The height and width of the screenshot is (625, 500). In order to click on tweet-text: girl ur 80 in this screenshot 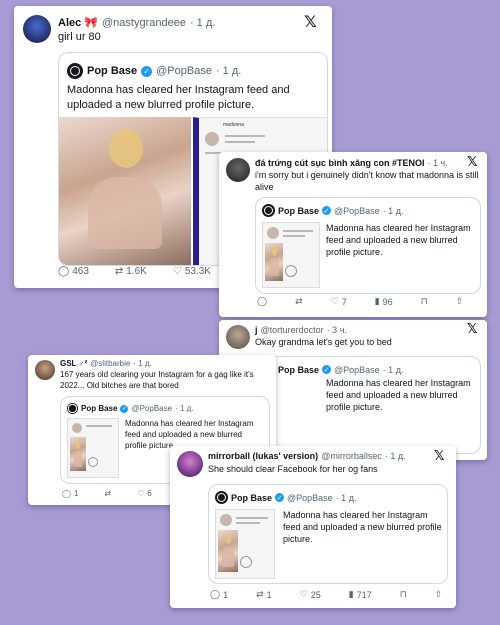, I will do `click(79, 37)`.